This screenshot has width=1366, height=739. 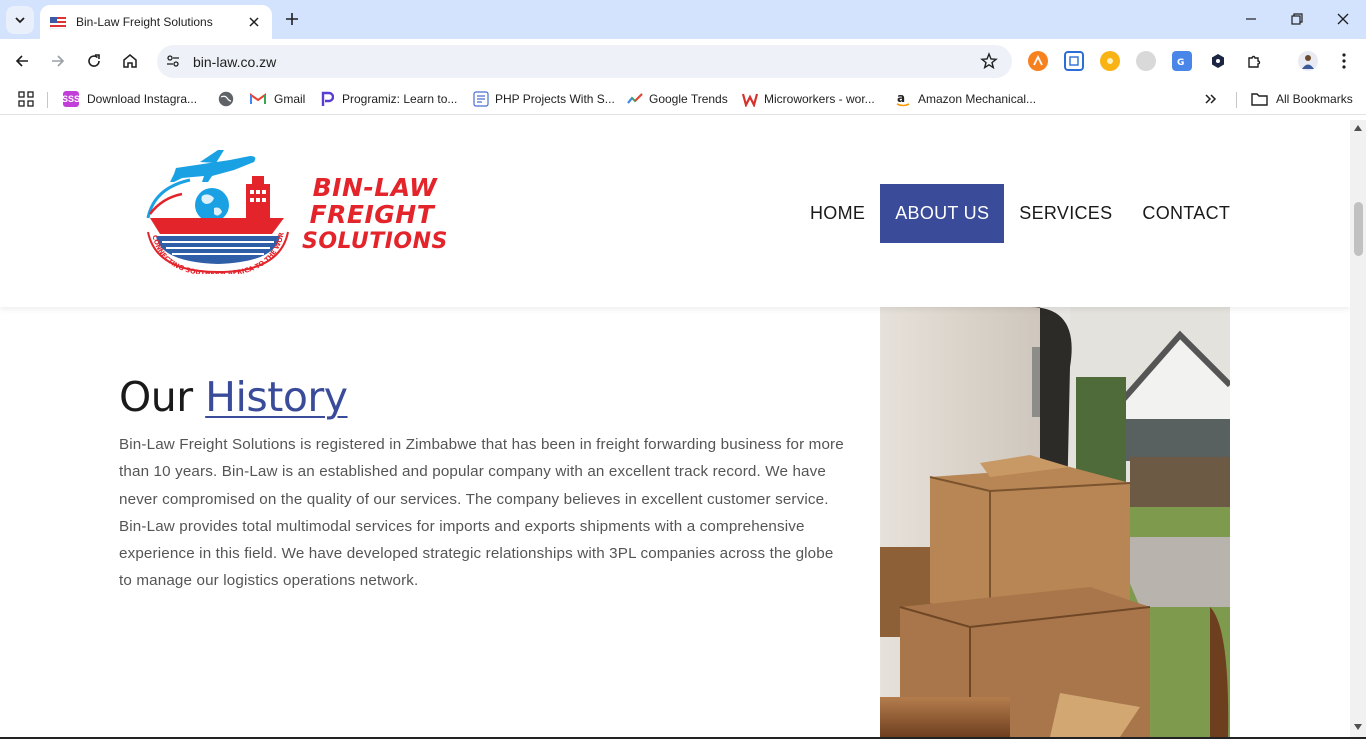 What do you see at coordinates (584, 61) in the screenshot?
I see `address-bar: bin-law.co.zw` at bounding box center [584, 61].